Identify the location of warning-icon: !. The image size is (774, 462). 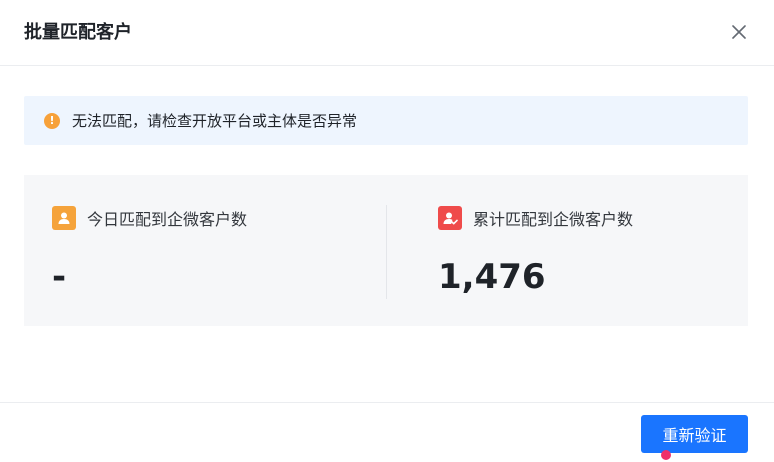
(52, 120).